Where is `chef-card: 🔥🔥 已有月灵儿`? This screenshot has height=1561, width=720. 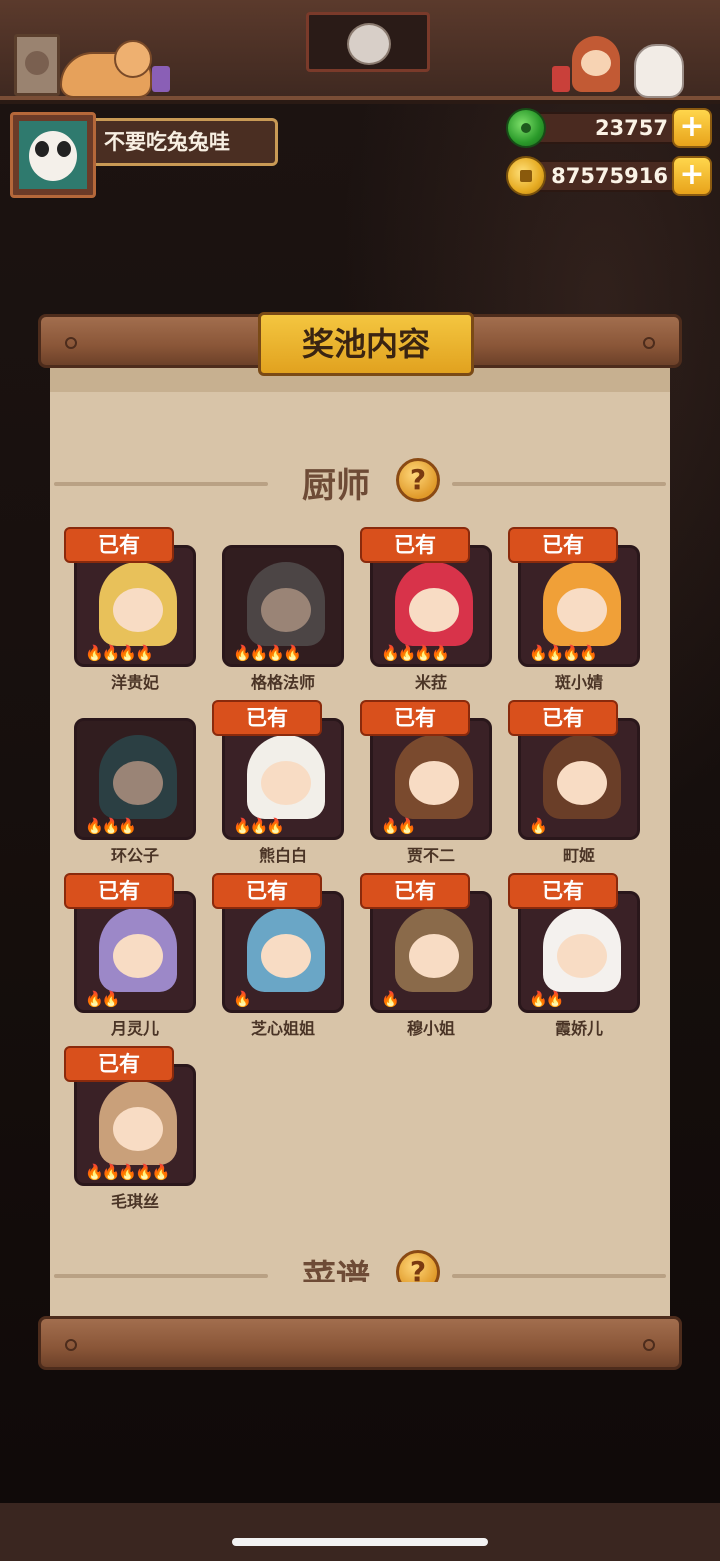
chef-card: 🔥🔥 已有月灵儿 is located at coordinates (139, 963).